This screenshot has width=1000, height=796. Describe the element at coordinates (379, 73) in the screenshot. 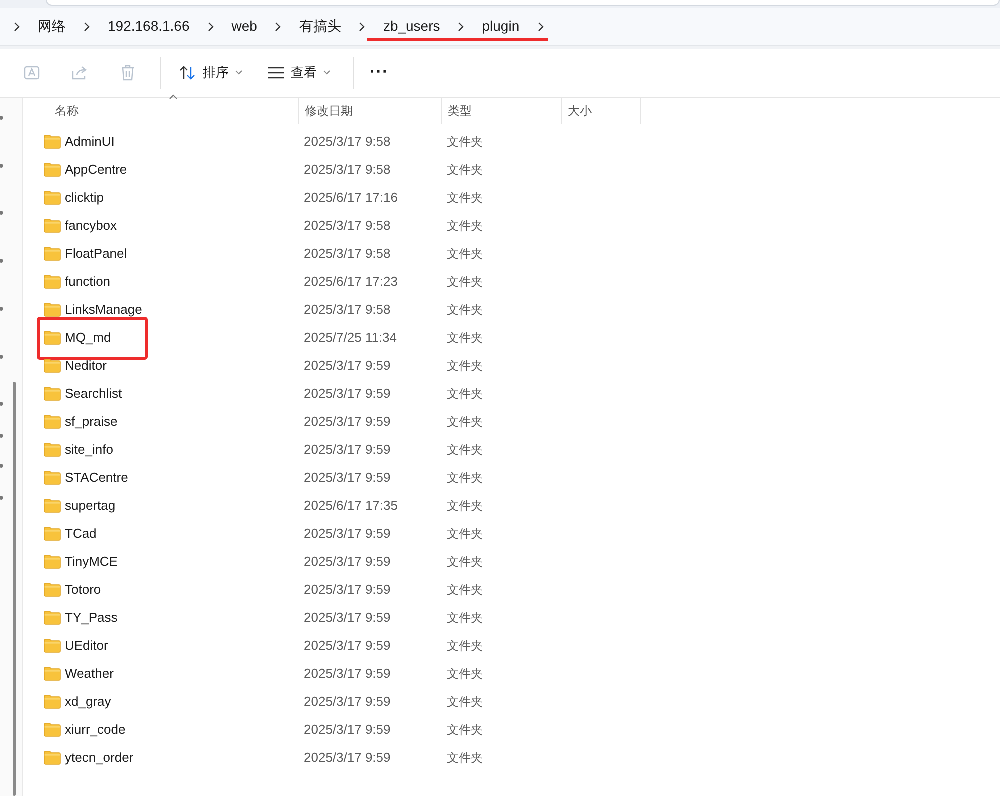

I see `more-button: ···` at that location.